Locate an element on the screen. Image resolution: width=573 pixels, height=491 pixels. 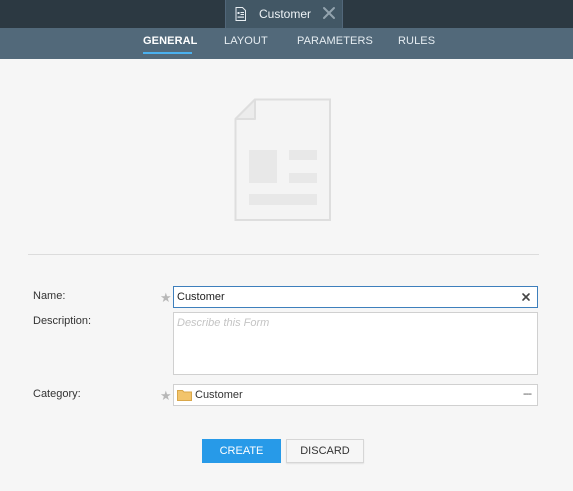
section-nav-bar: GENERAL LAYOUT PARAMETERS RULES is located at coordinates (286, 43).